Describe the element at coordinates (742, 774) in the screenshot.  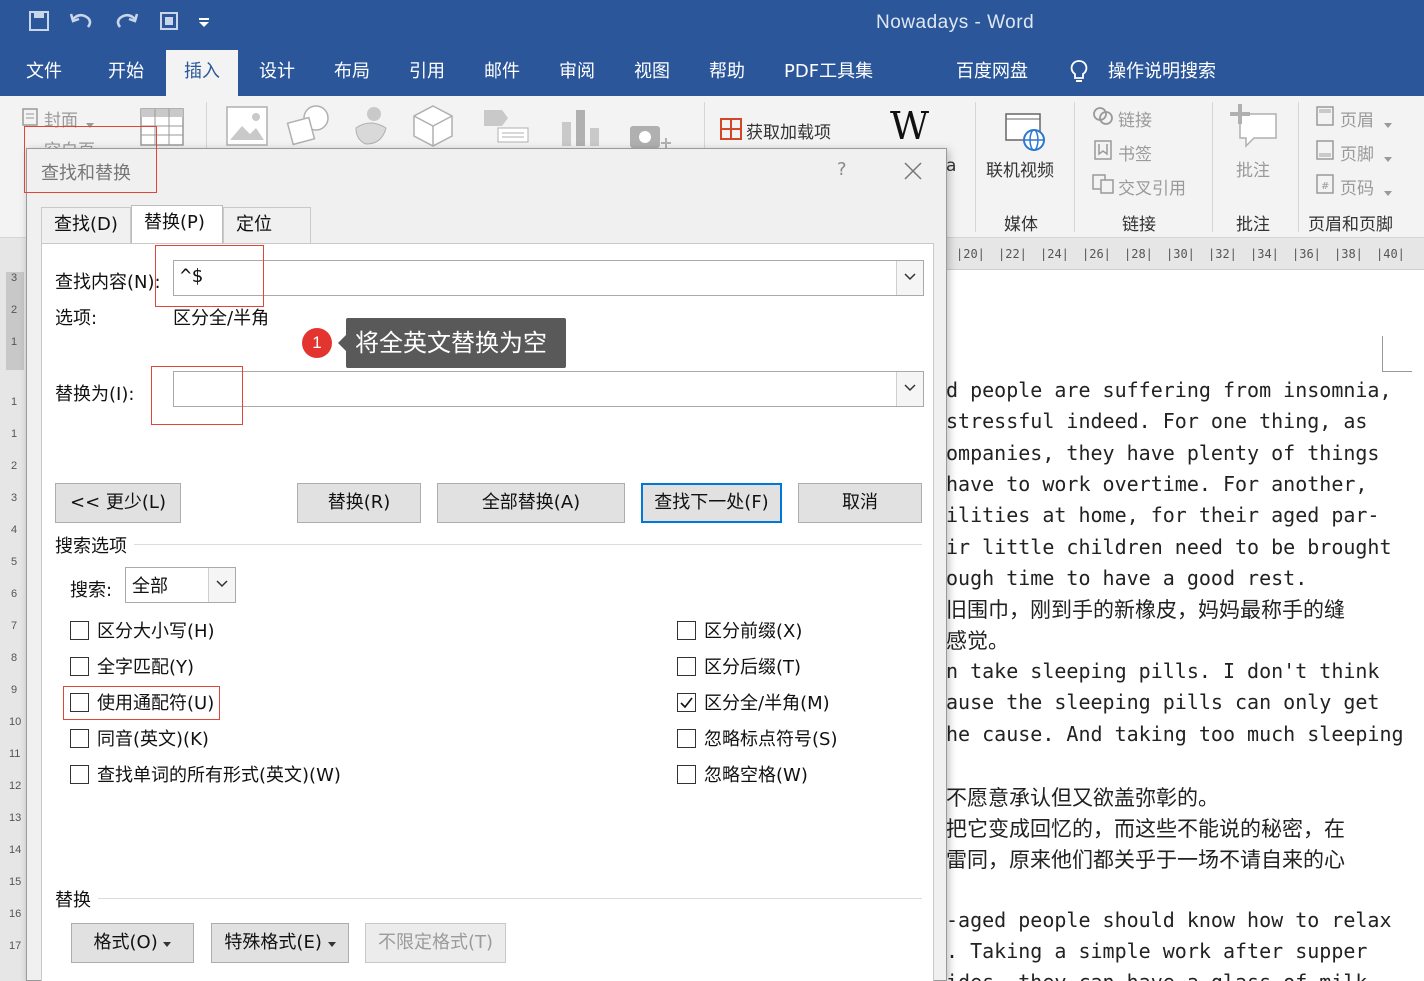
I see `ignore-whitespace-checkbox: 忽略空格(W)` at that location.